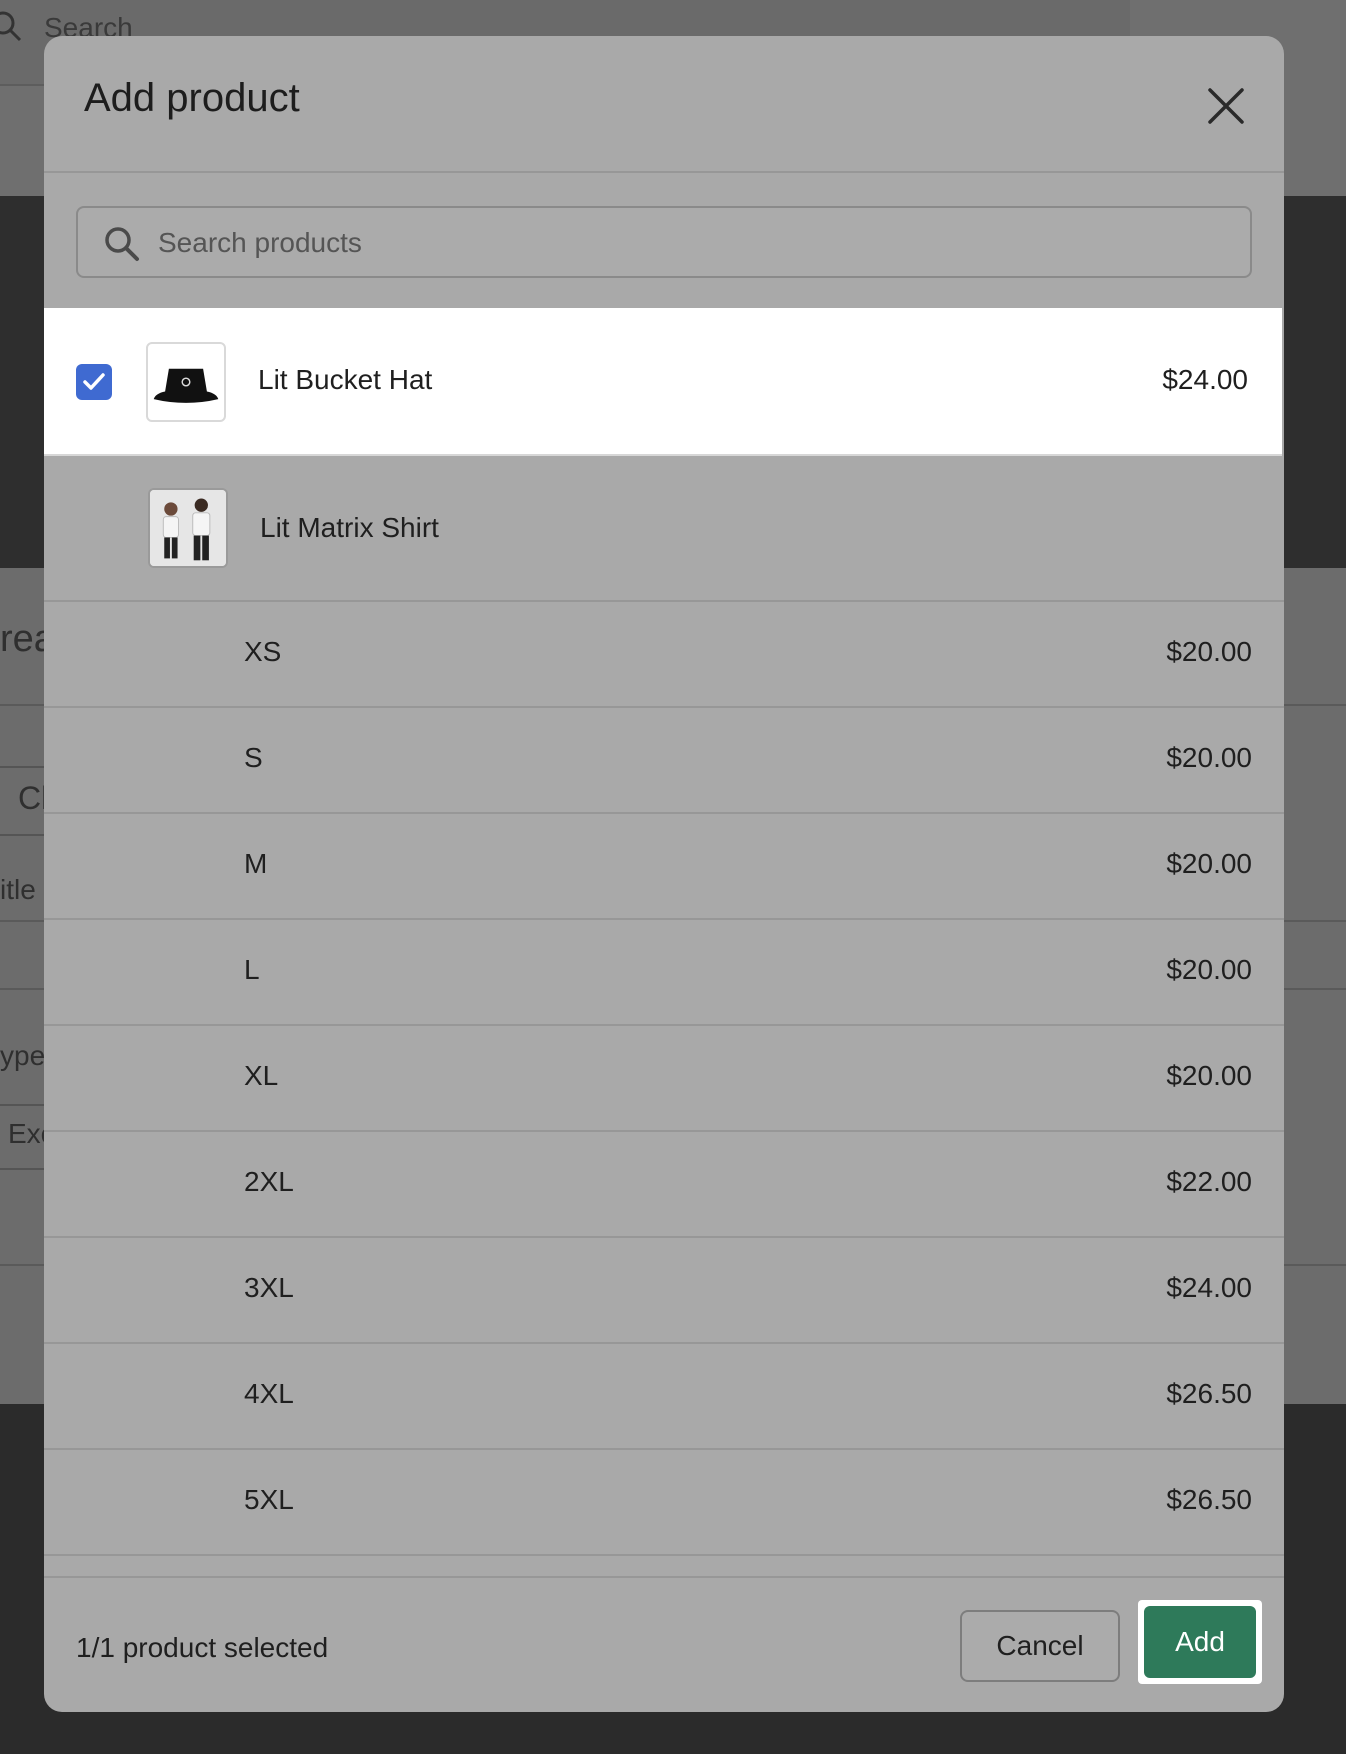 The width and height of the screenshot is (1346, 1754). I want to click on search-products-field, so click(664, 242).